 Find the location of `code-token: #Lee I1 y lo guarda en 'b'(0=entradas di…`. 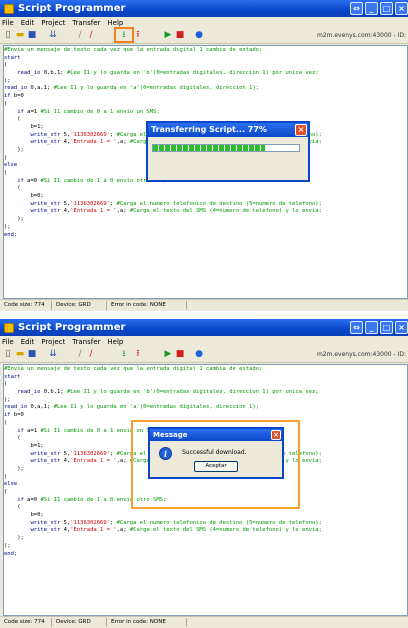

code-token: #Lee I1 y lo guarda en 'b'(0=entradas di… is located at coordinates (192, 73).